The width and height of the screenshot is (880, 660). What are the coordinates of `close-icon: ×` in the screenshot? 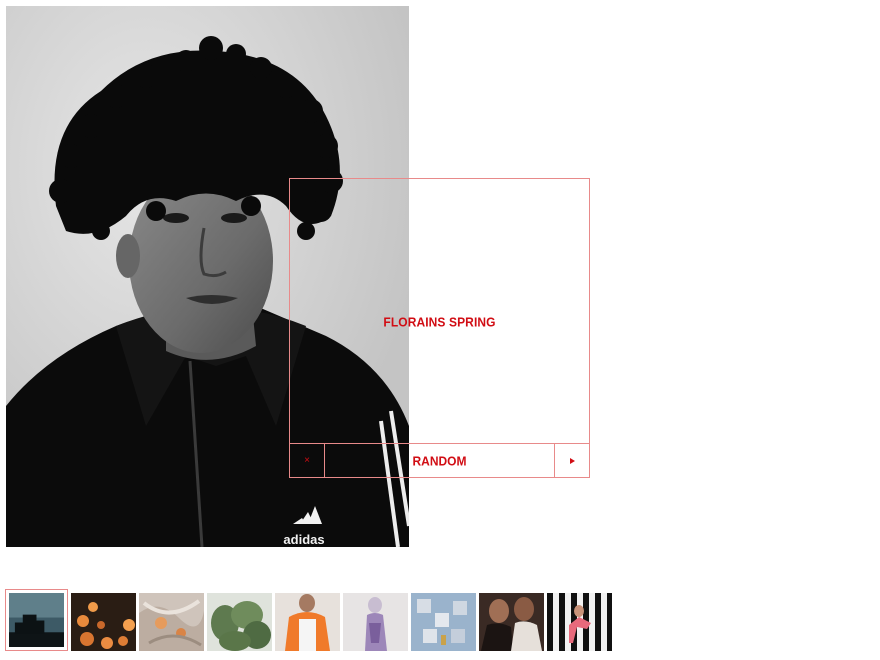 It's located at (307, 460).